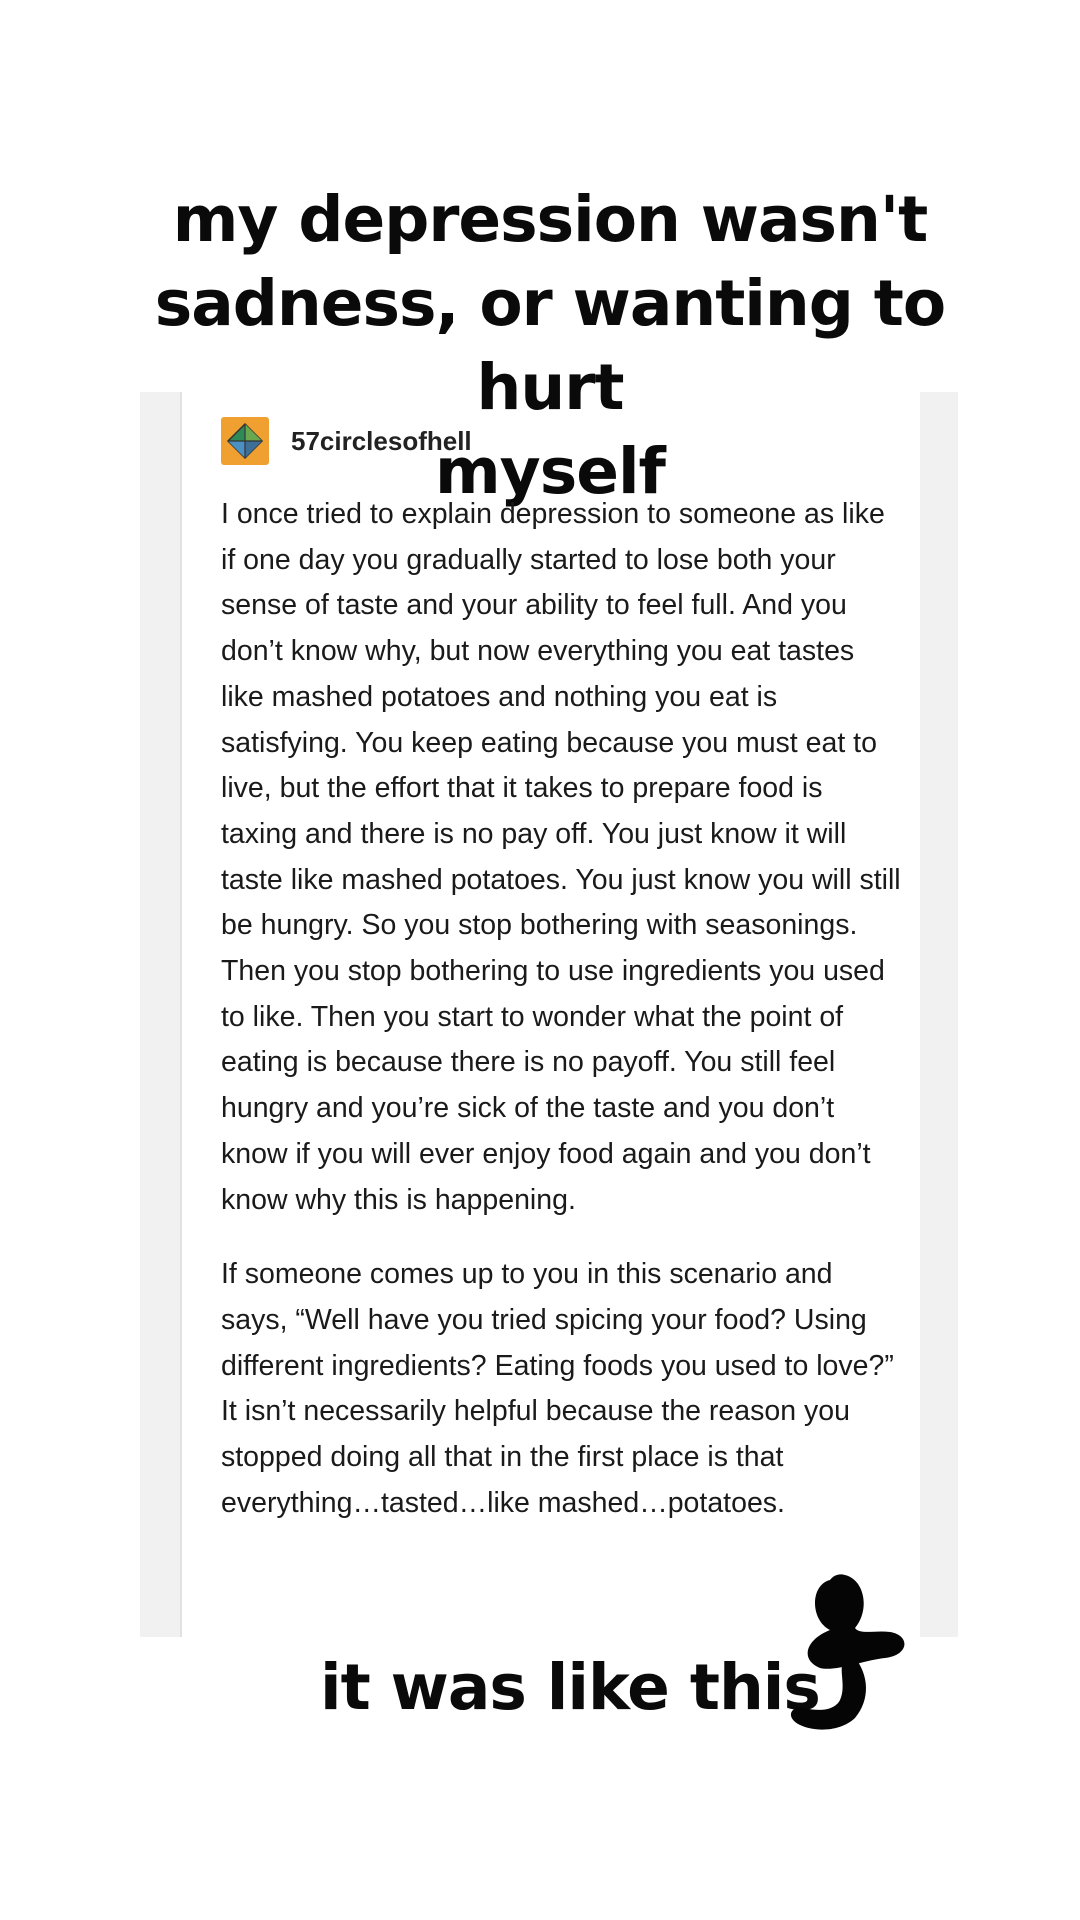  What do you see at coordinates (550, 219) in the screenshot?
I see `headline-line-1: my depression wasn't` at bounding box center [550, 219].